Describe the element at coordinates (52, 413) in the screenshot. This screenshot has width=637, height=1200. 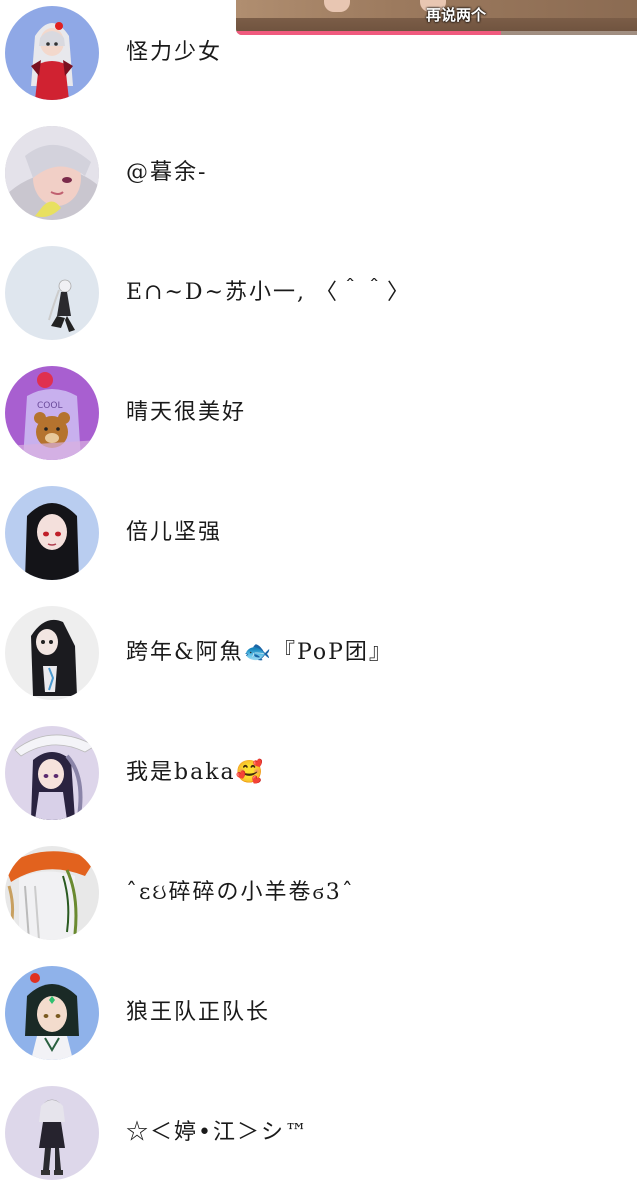
I see `avatar-icon-bear-hoodie: COOL` at that location.